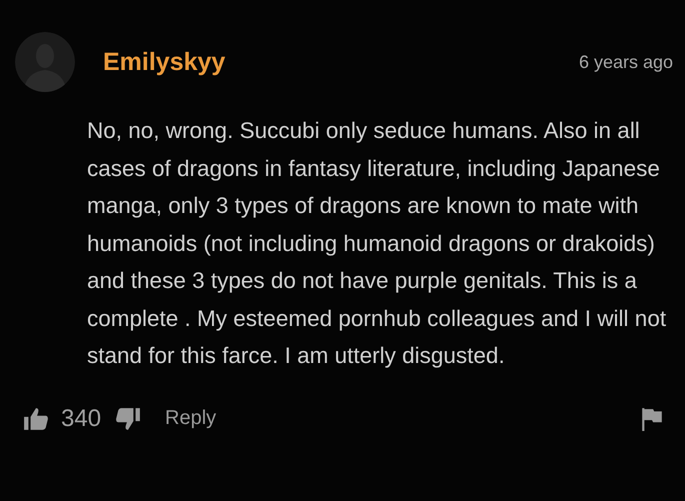 The image size is (685, 501). What do you see at coordinates (45, 62) in the screenshot?
I see `avatar-icon` at bounding box center [45, 62].